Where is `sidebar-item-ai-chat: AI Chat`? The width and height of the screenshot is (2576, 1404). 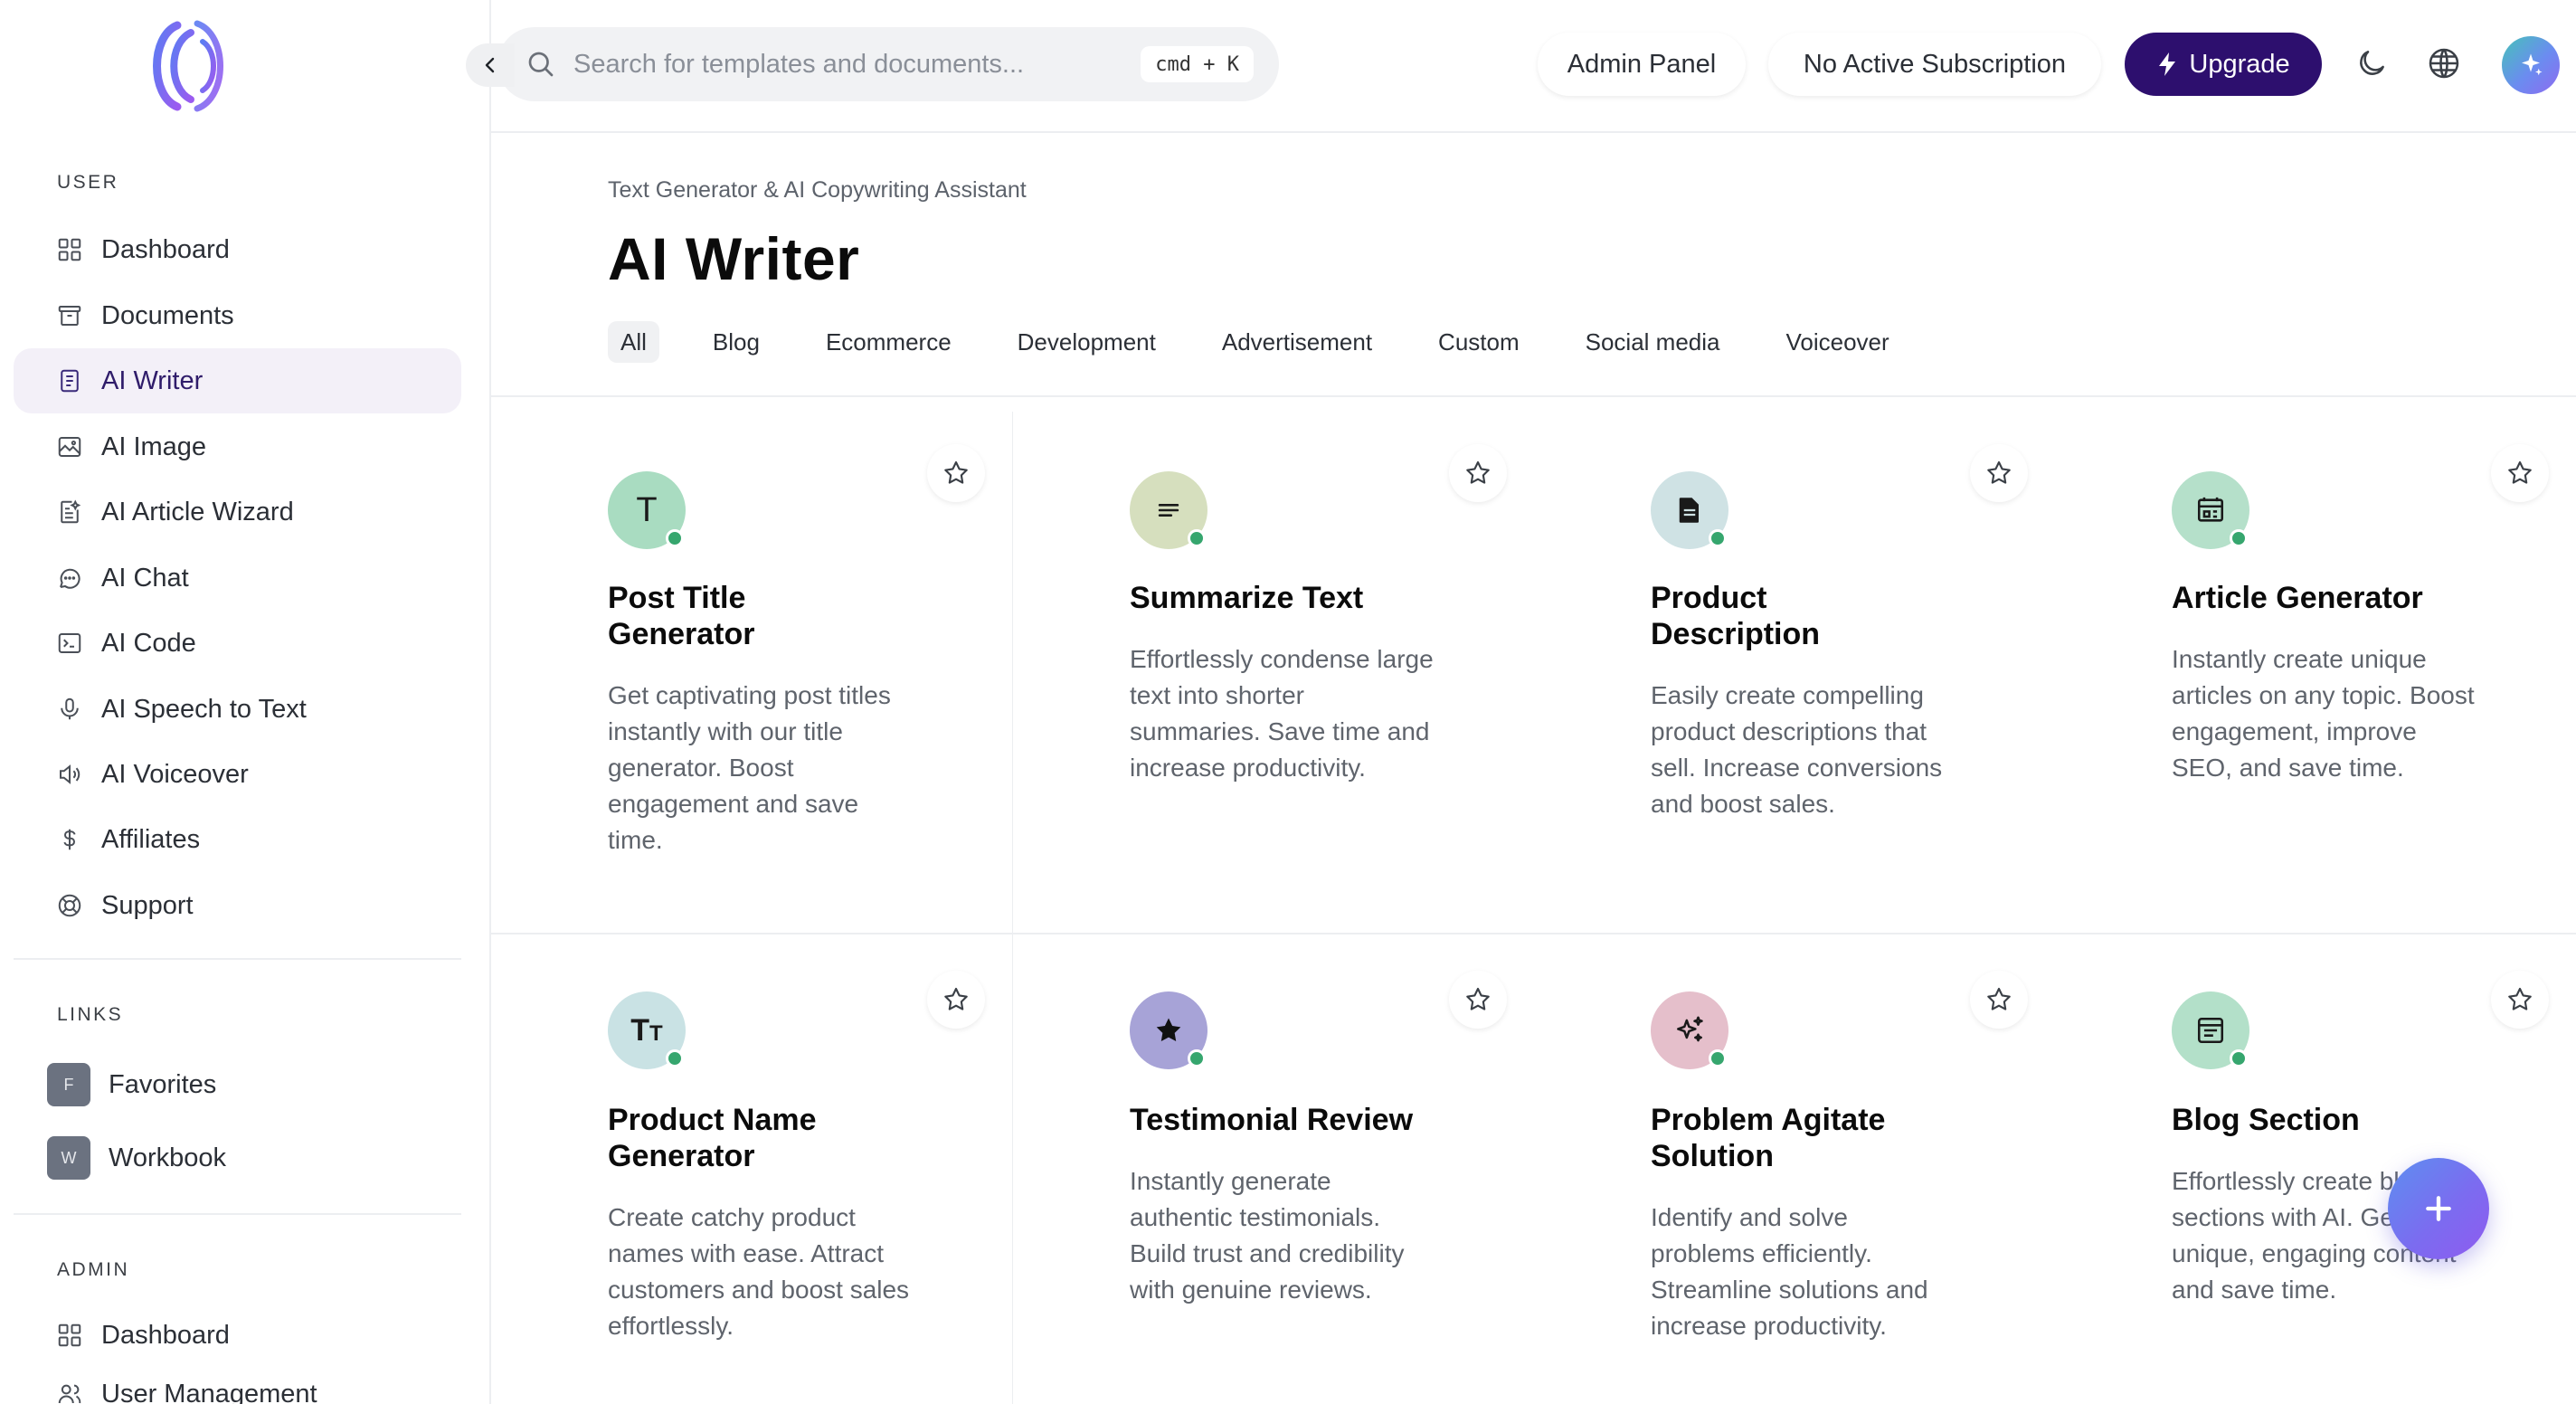
sidebar-item-ai-chat: AI Chat is located at coordinates (237, 578).